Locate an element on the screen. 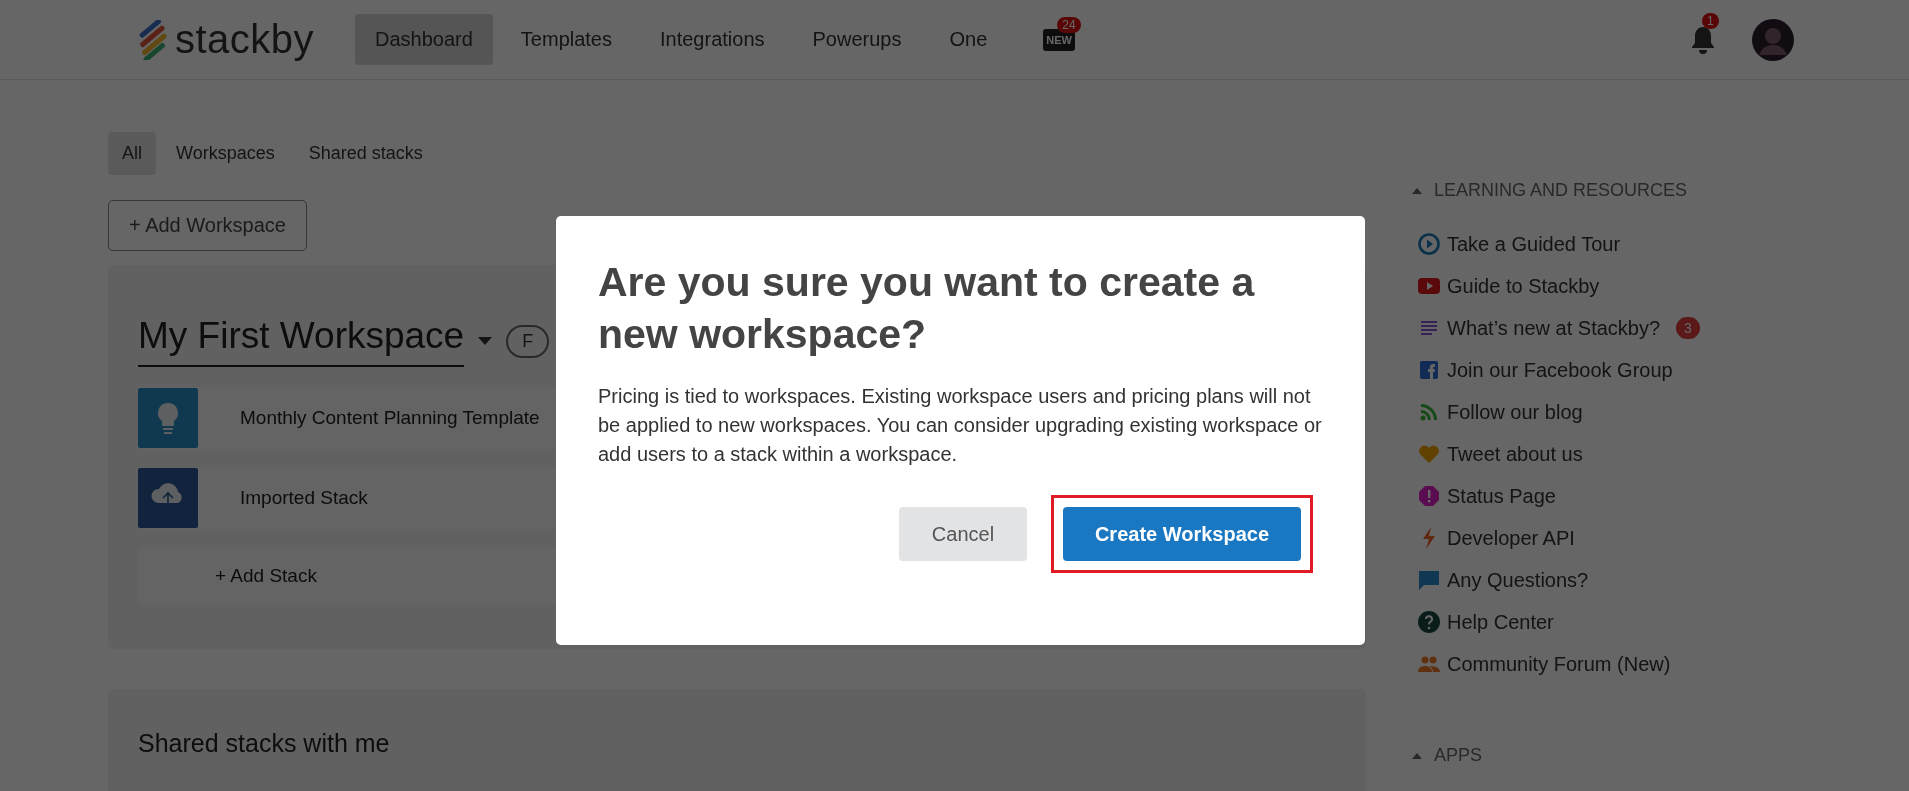 This screenshot has height=791, width=1909. resource-link: Tweet about us is located at coordinates (1558, 454).